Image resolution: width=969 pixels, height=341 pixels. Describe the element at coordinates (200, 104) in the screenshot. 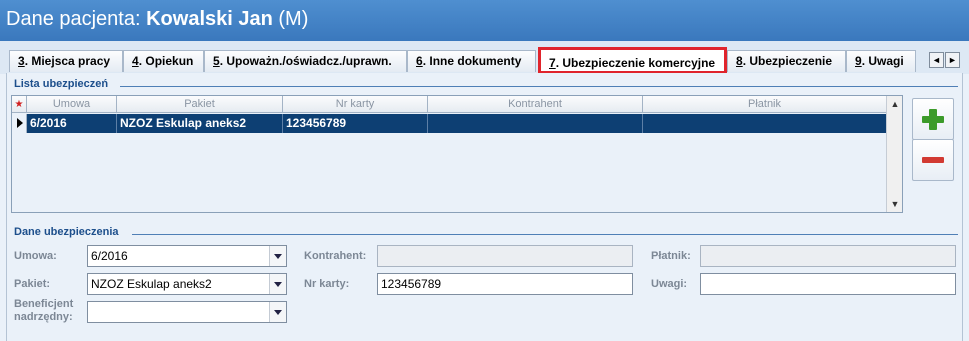

I see `column-header-pakiet: Pakiet` at that location.